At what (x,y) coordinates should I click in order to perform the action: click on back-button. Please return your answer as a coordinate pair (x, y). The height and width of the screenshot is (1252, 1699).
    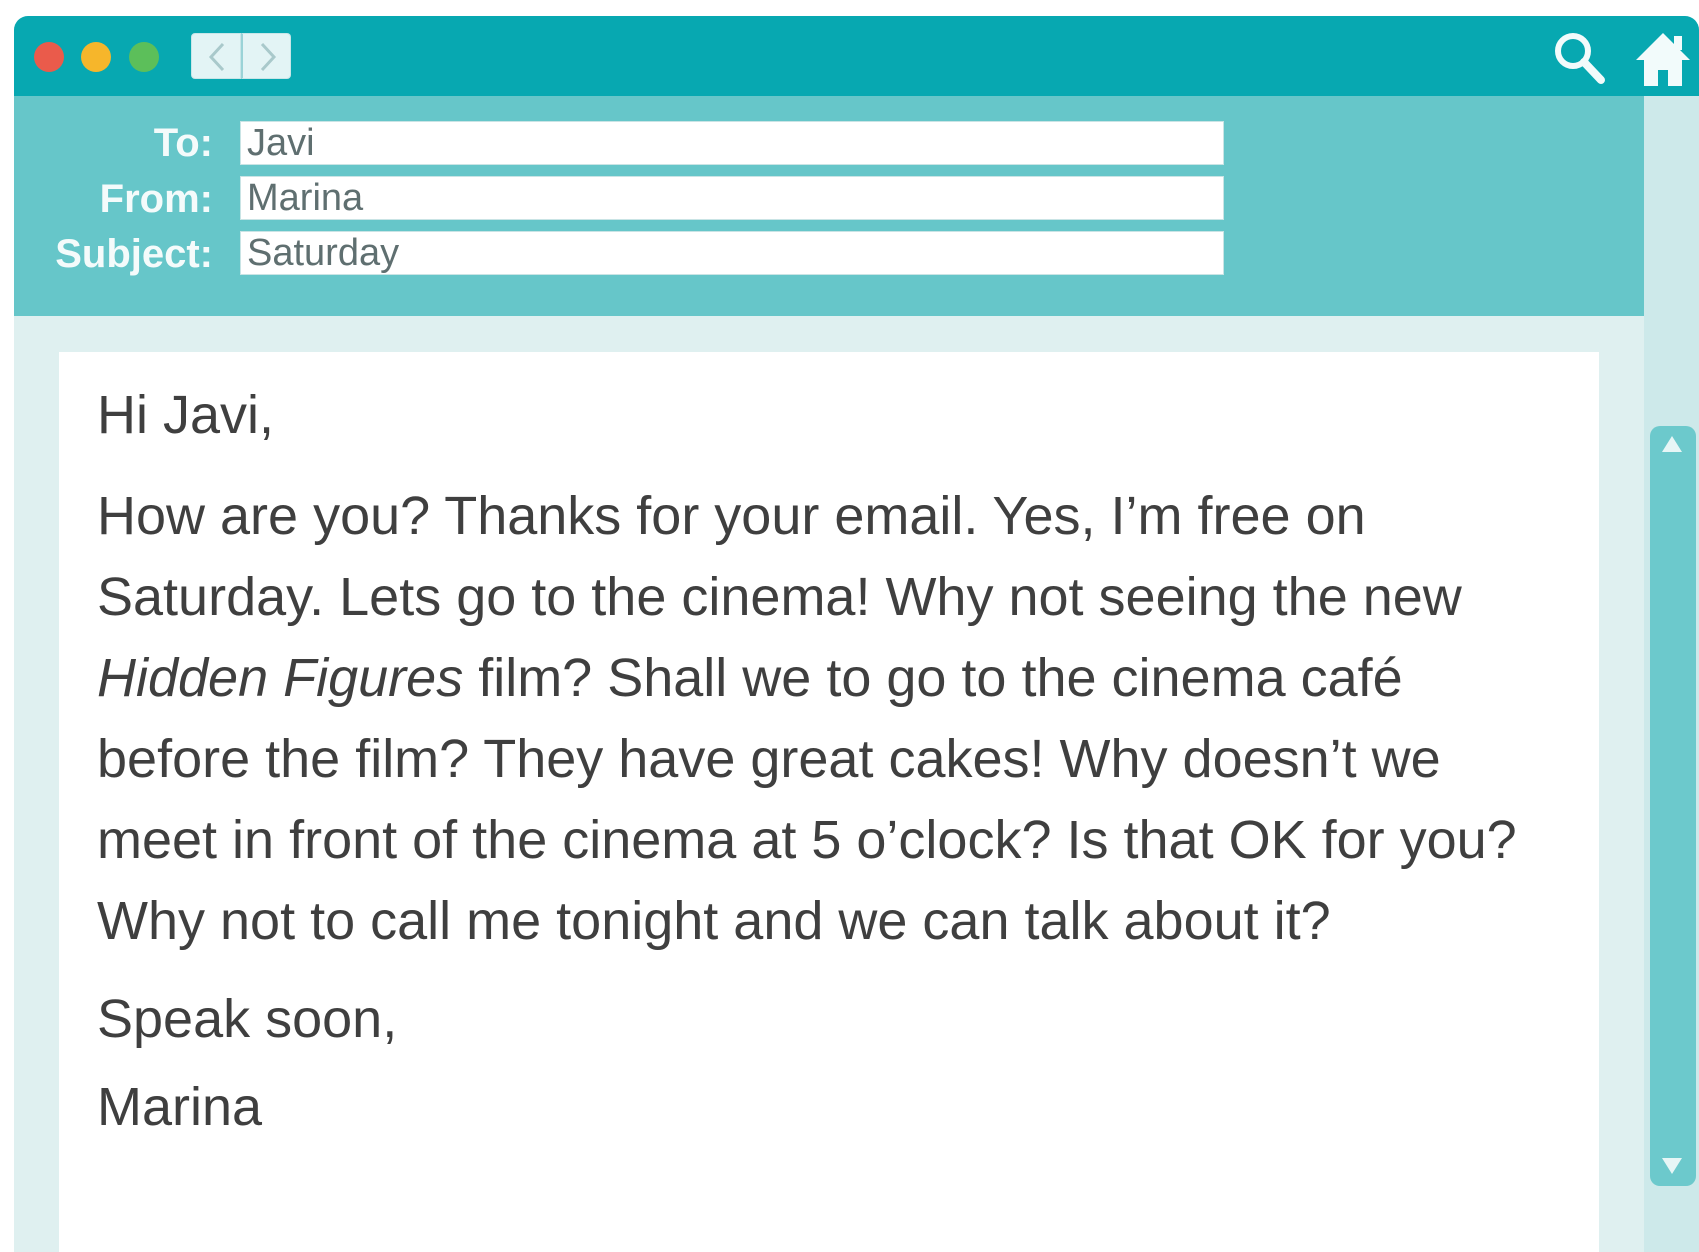
    Looking at the image, I should click on (216, 56).